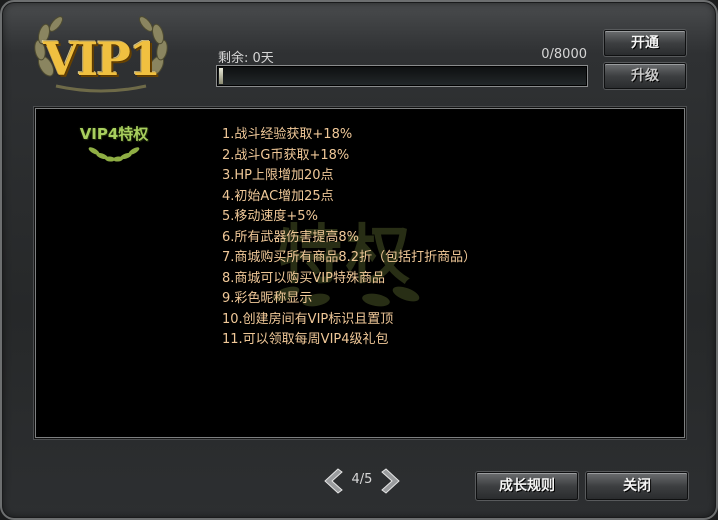  Describe the element at coordinates (287, 134) in the screenshot. I see `benefit-item: 1.战斗经验获取+18%` at that location.